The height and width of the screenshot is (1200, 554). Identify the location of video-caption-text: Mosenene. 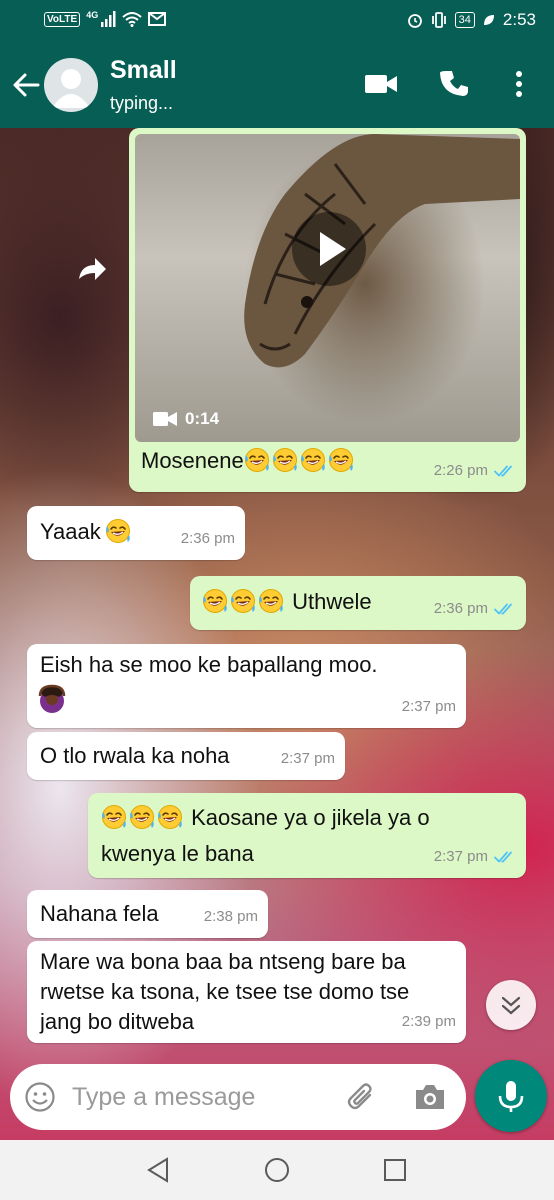
(192, 460).